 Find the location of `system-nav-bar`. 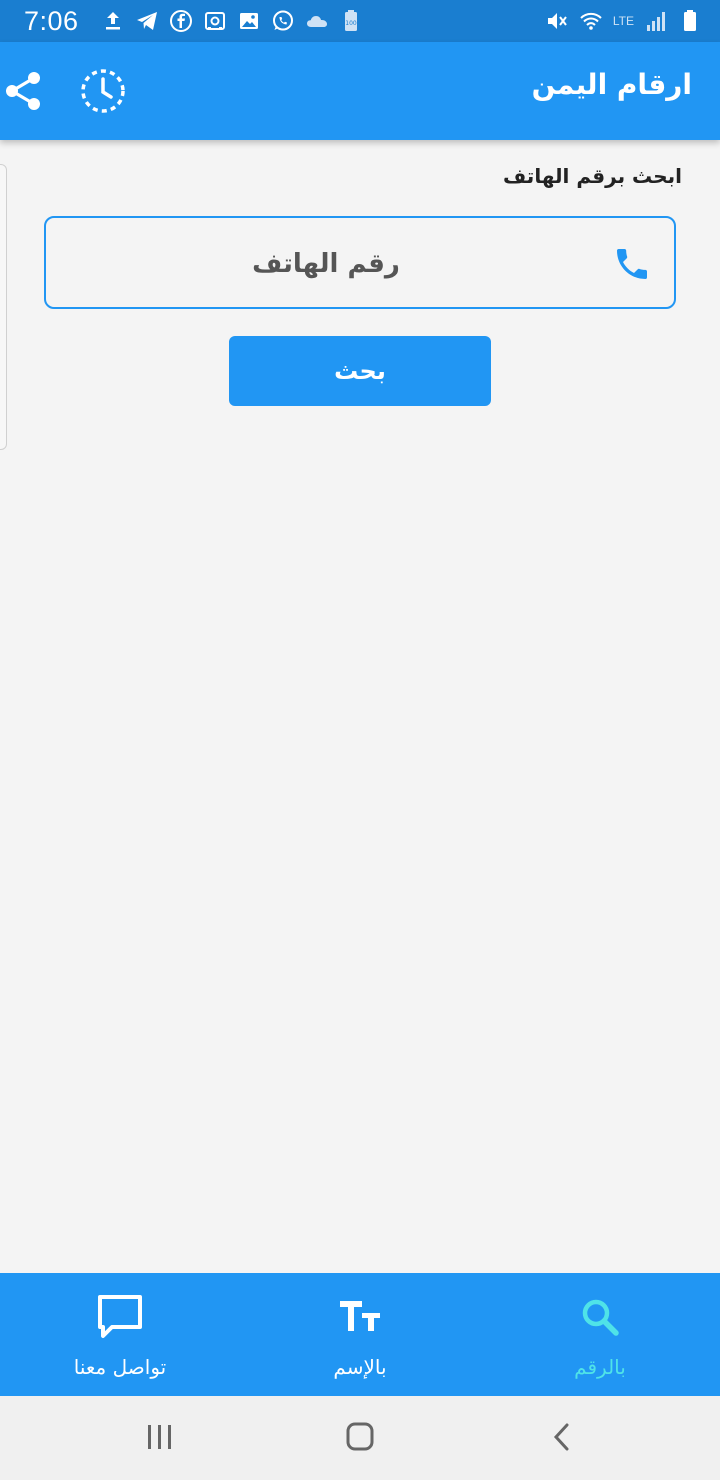

system-nav-bar is located at coordinates (360, 1438).